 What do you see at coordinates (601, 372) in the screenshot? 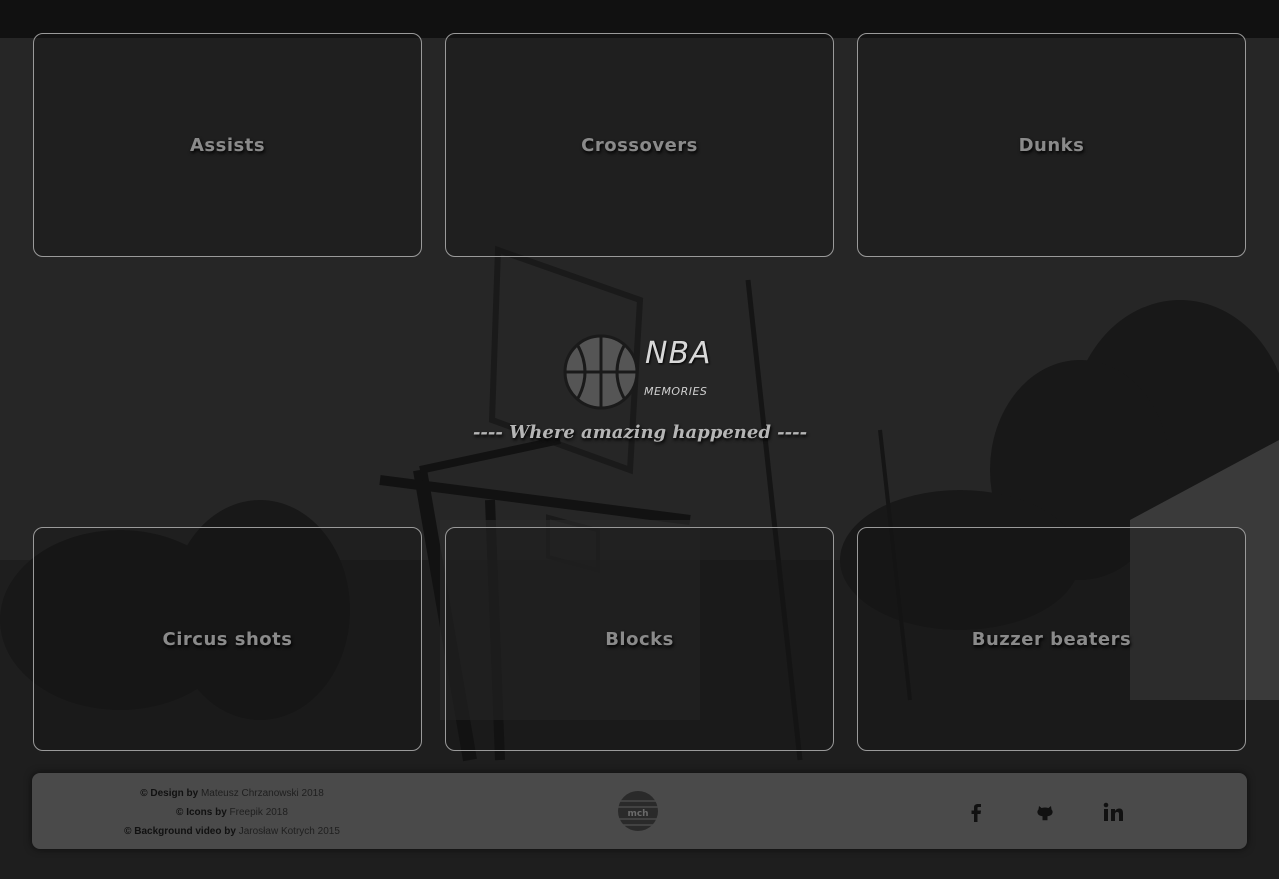
I see `basketball-icon` at bounding box center [601, 372].